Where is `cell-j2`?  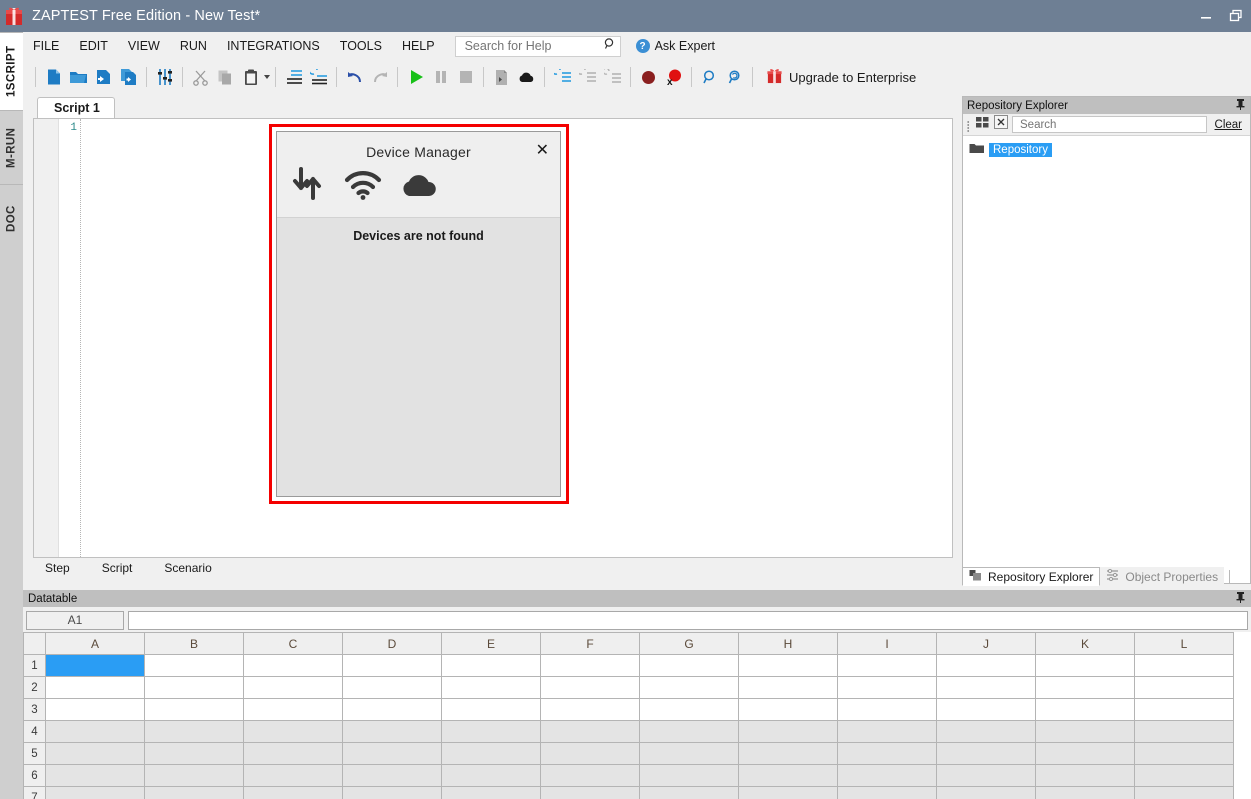 cell-j2 is located at coordinates (986, 687).